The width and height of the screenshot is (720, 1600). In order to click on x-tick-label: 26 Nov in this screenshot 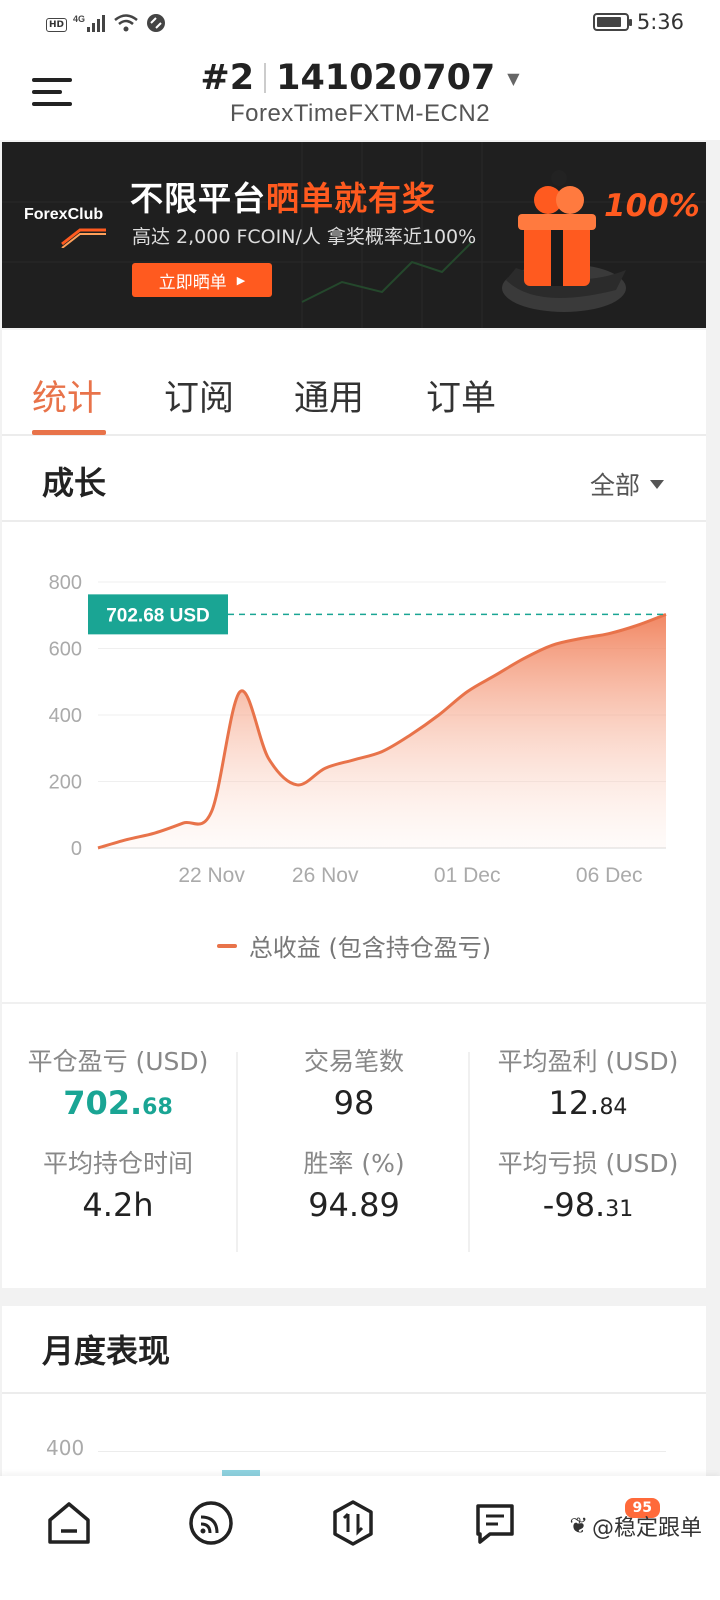, I will do `click(325, 875)`.